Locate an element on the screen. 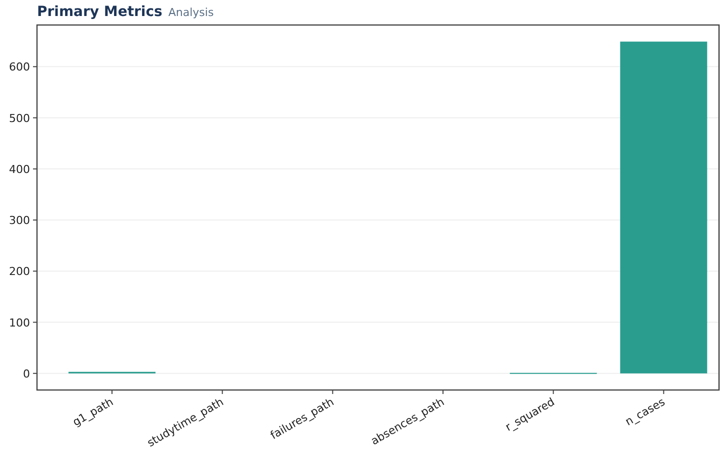  y-tick-label: 600 is located at coordinates (19, 67).